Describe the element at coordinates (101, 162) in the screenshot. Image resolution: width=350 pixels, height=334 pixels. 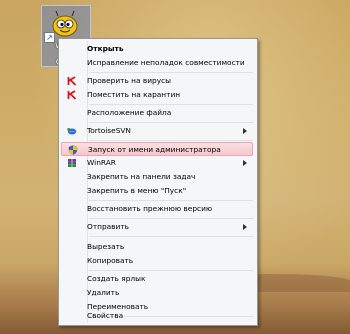
I see `menu-item-label: WinRAR` at that location.